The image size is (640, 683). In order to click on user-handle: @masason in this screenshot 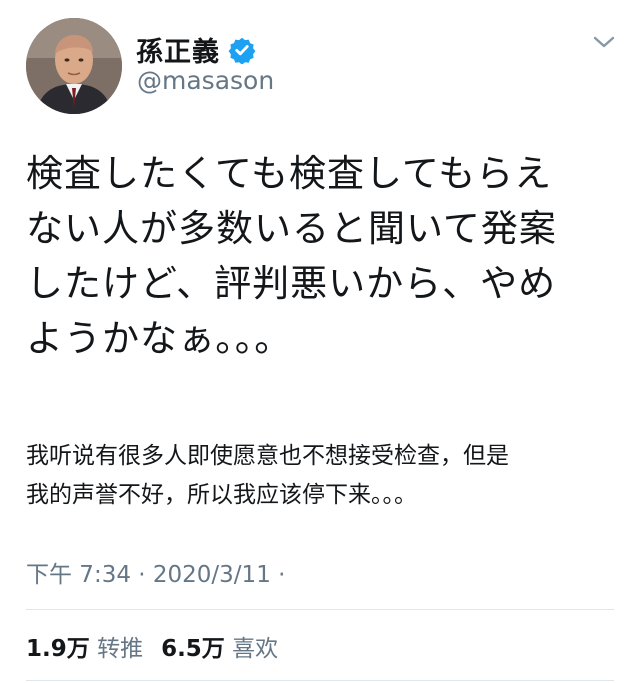, I will do `click(205, 80)`.